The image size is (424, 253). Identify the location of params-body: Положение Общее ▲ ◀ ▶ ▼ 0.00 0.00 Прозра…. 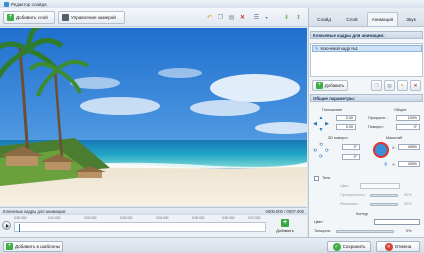
(366, 171).